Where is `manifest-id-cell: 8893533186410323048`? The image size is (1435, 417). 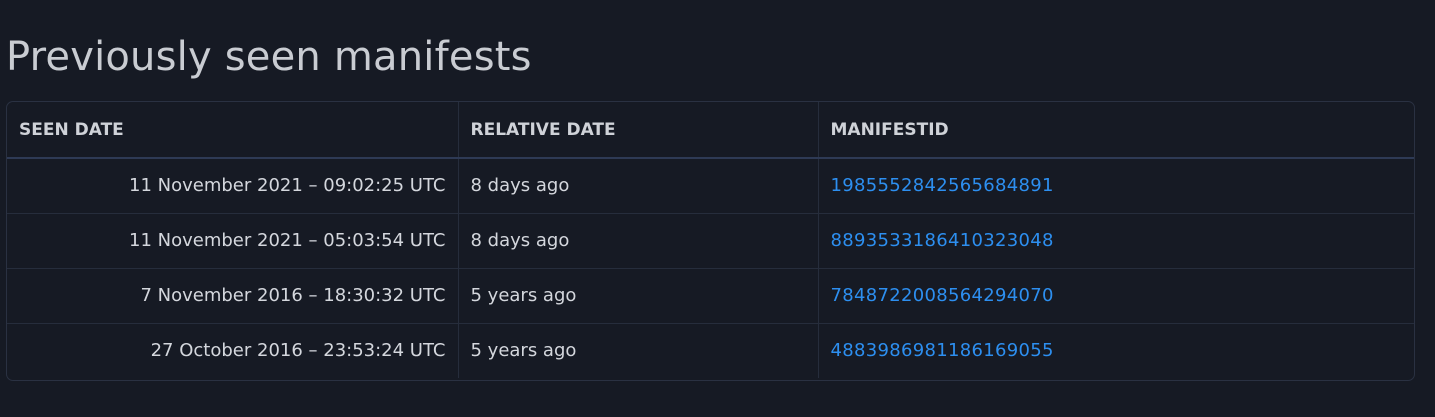
manifest-id-cell: 8893533186410323048 is located at coordinates (1115, 240).